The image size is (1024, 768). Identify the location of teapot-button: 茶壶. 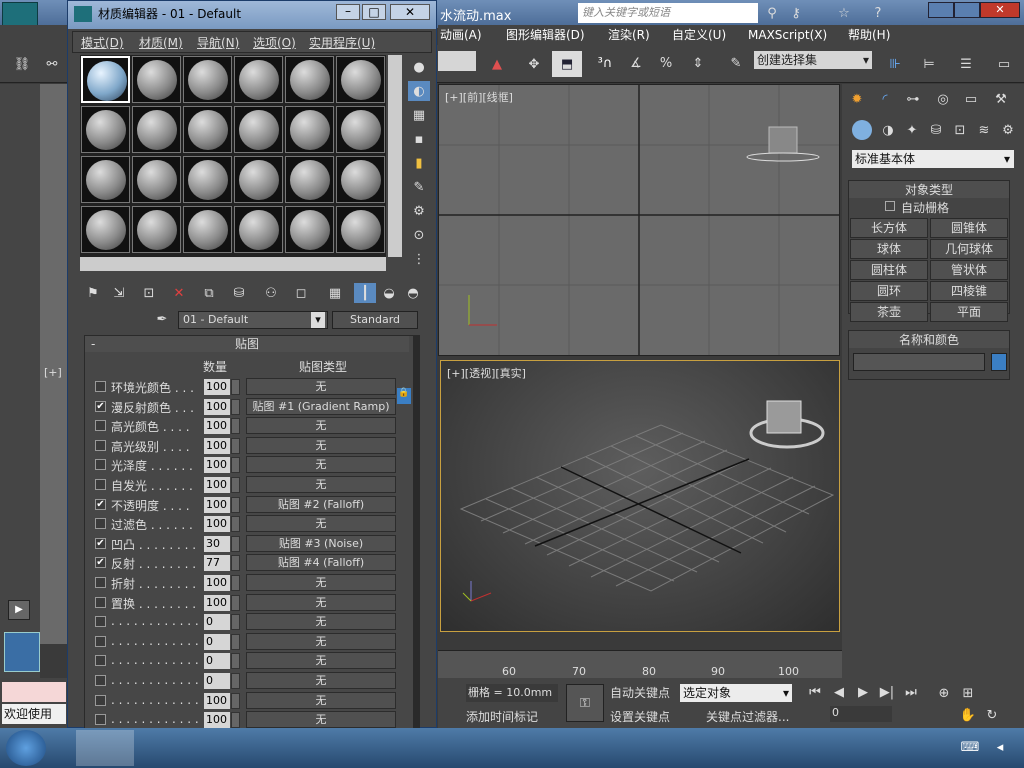
(889, 312).